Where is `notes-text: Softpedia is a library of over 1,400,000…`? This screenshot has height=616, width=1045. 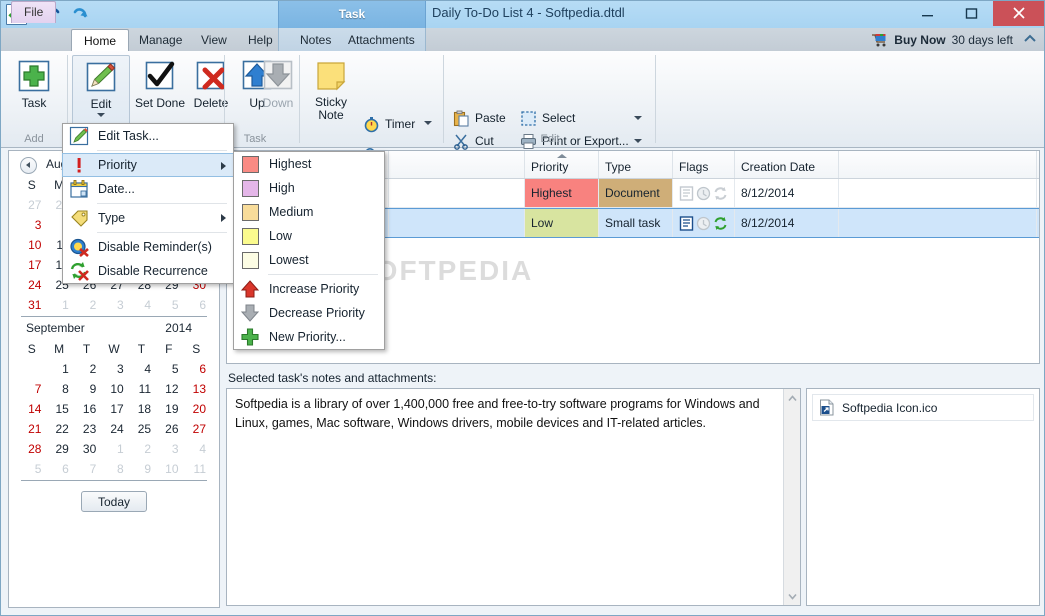 notes-text: Softpedia is a library of over 1,400,000… is located at coordinates (505, 414).